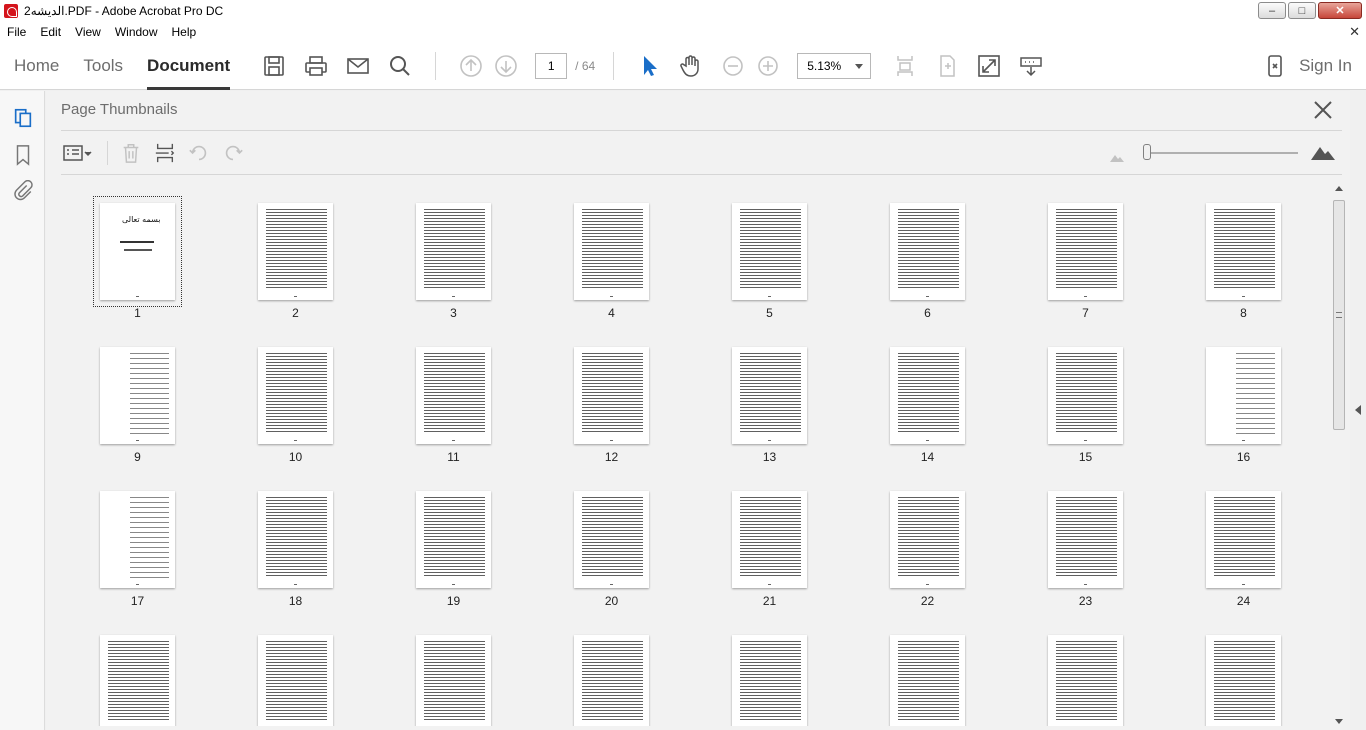  What do you see at coordinates (1354, 32) in the screenshot?
I see `close-document-icon: ✕` at bounding box center [1354, 32].